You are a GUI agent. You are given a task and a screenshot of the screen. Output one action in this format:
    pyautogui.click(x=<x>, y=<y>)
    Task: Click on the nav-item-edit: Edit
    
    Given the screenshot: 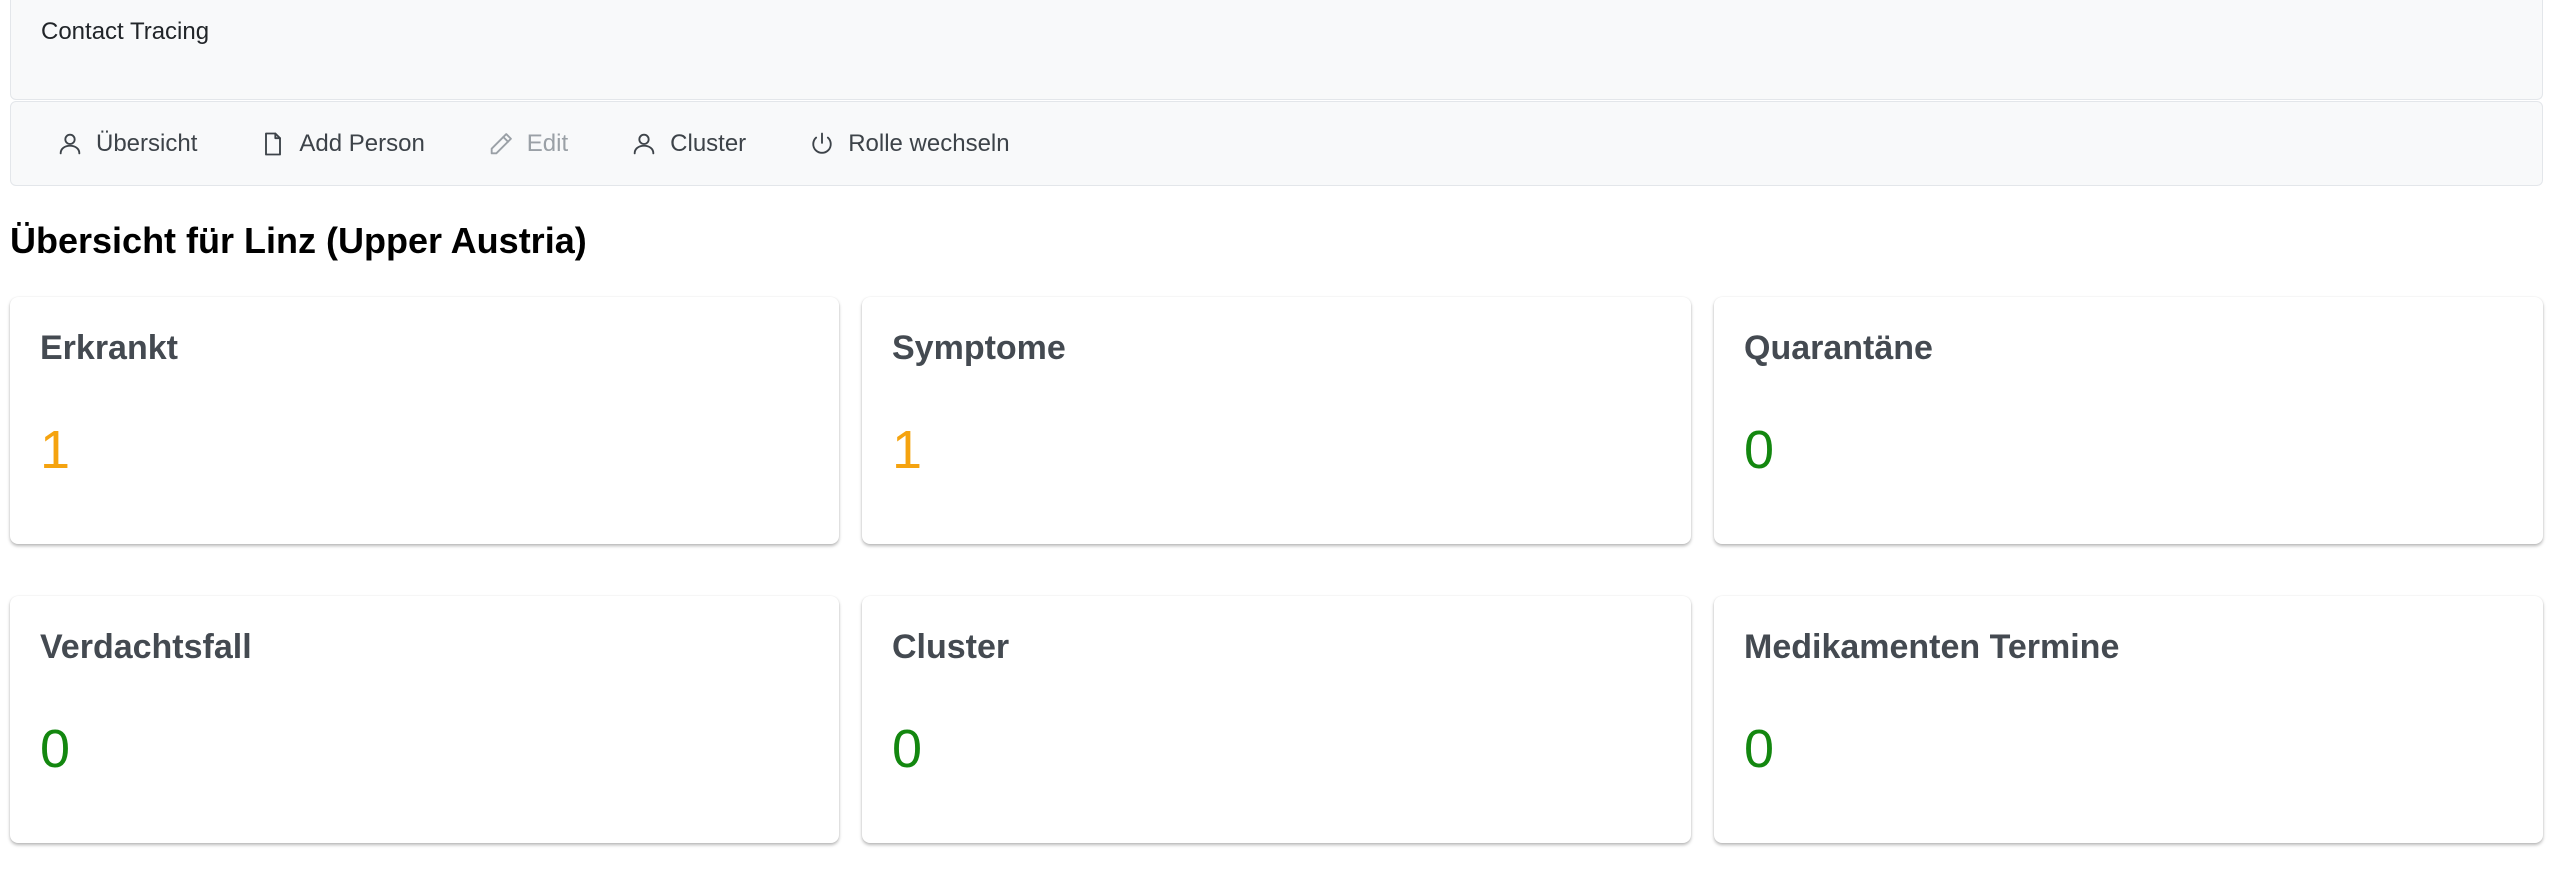 What is the action you would take?
    pyautogui.click(x=527, y=144)
    